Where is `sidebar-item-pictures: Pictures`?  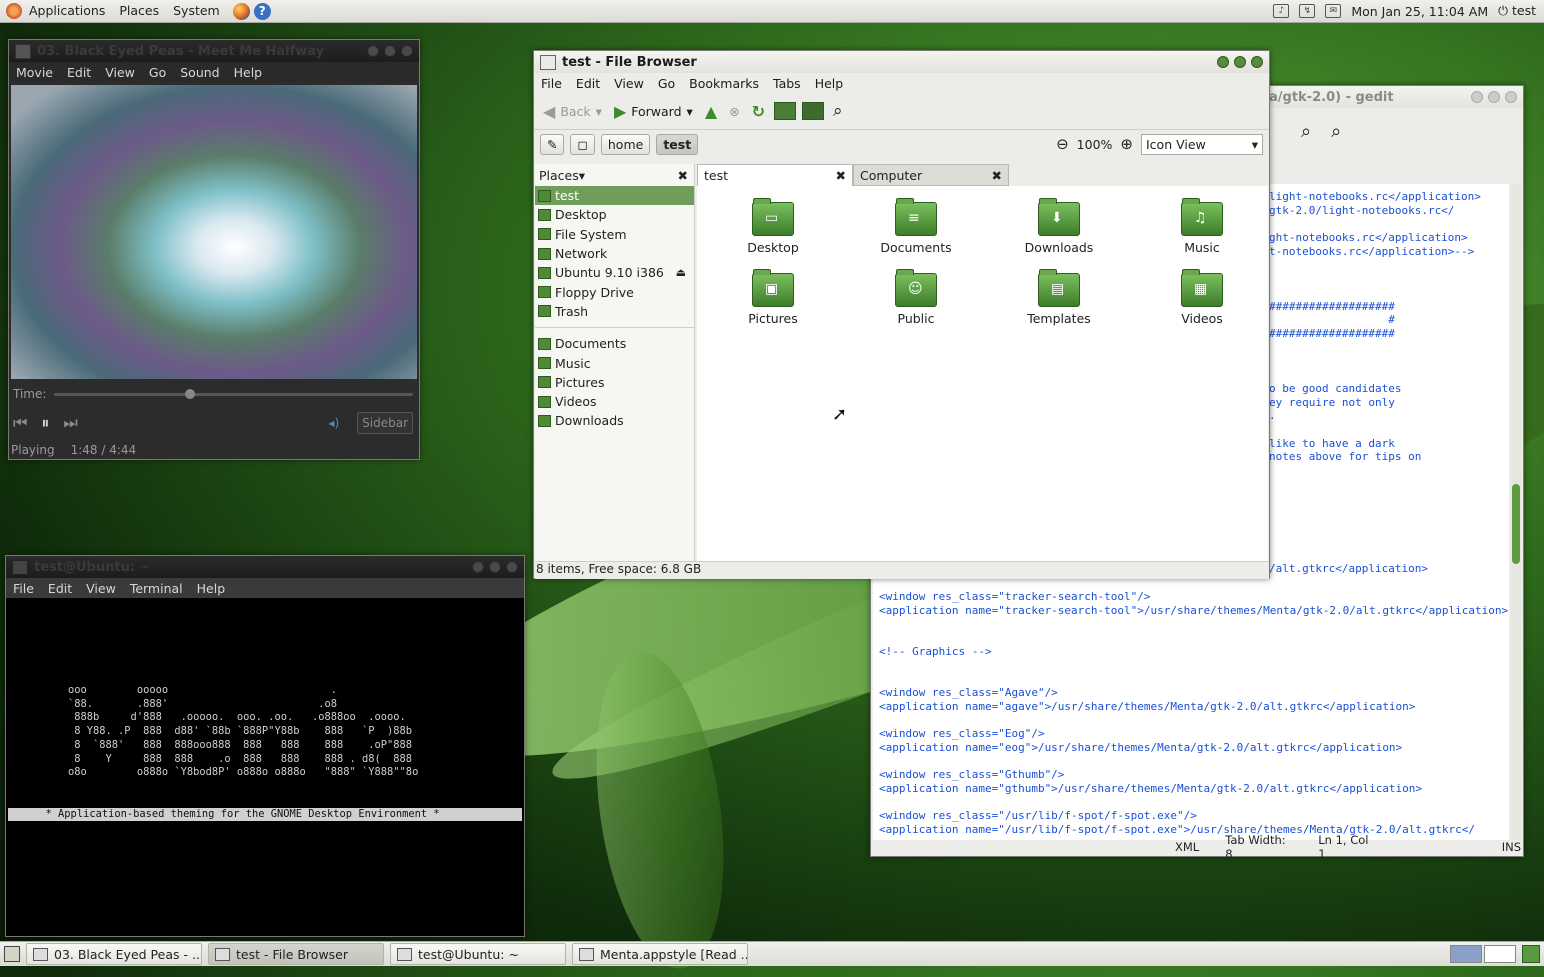 sidebar-item-pictures: Pictures is located at coordinates (614, 382).